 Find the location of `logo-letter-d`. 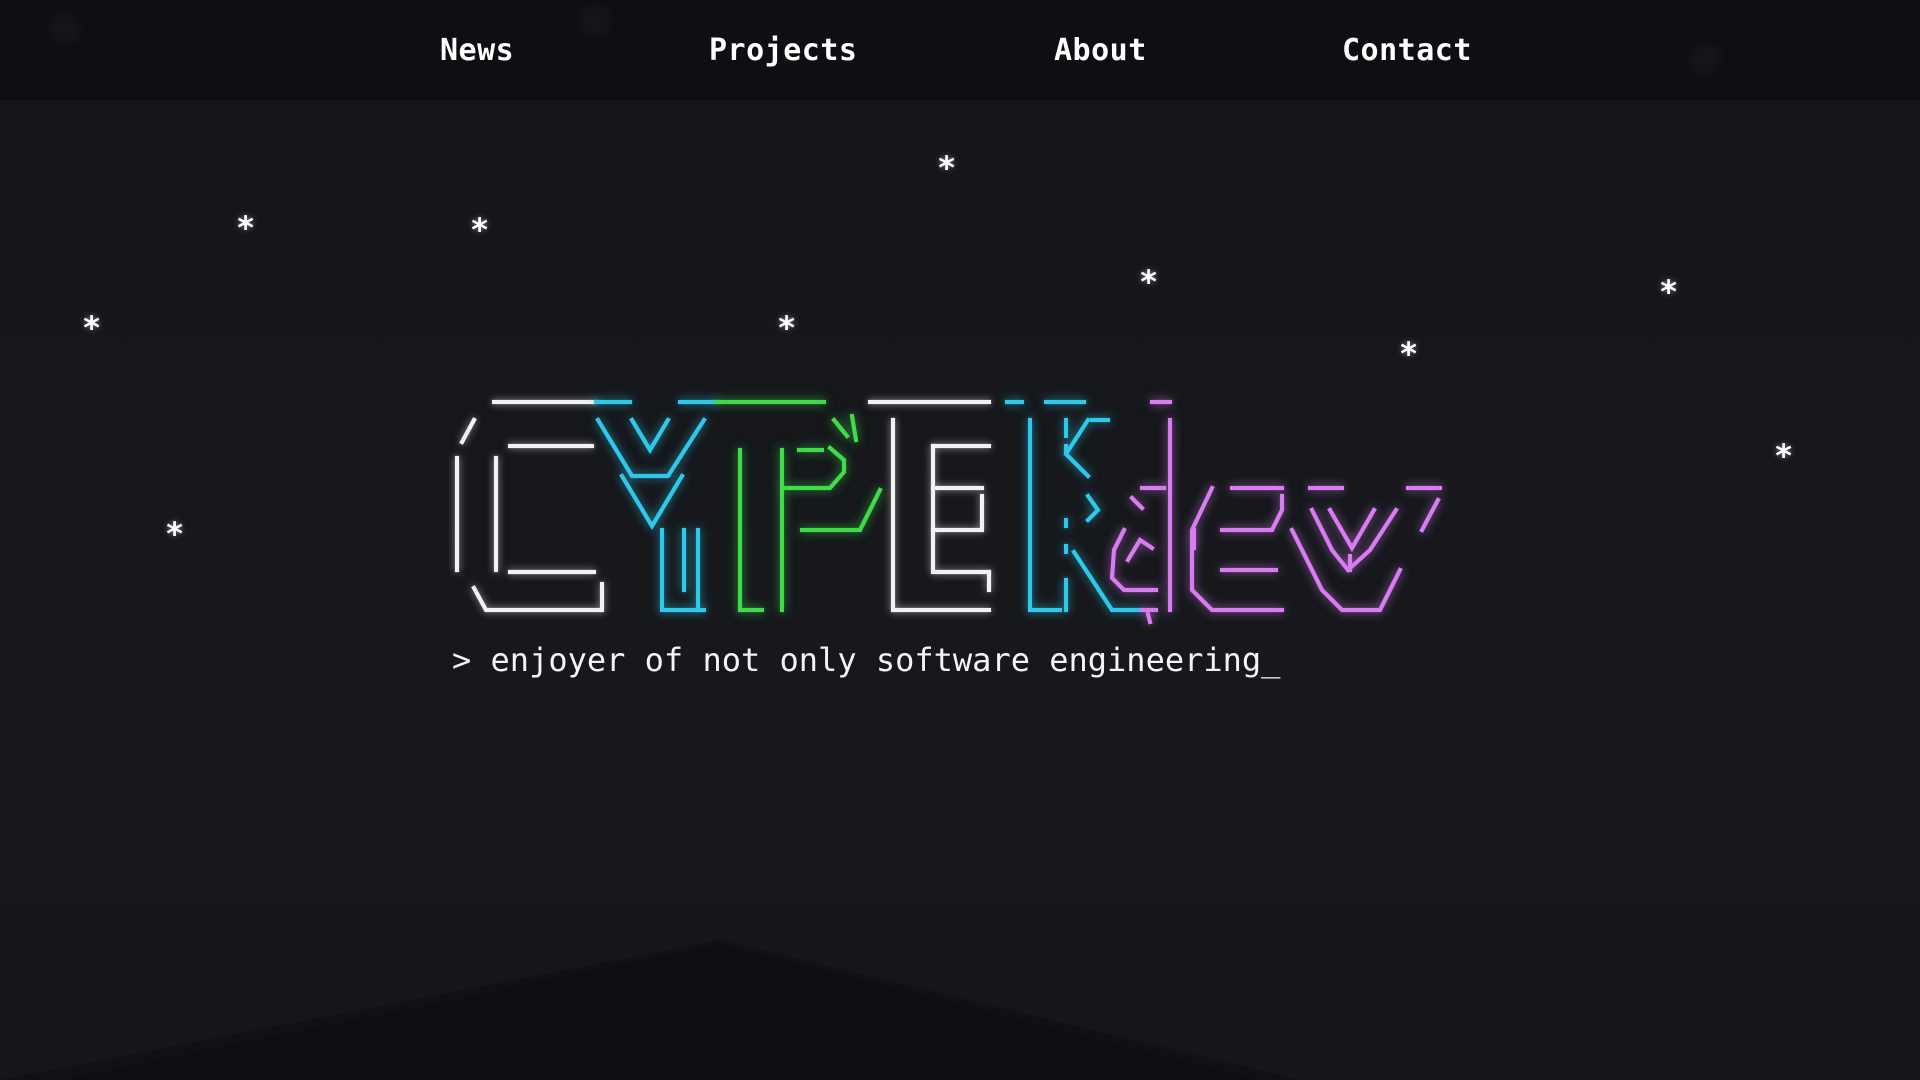

logo-letter-d is located at coordinates (1141, 512).